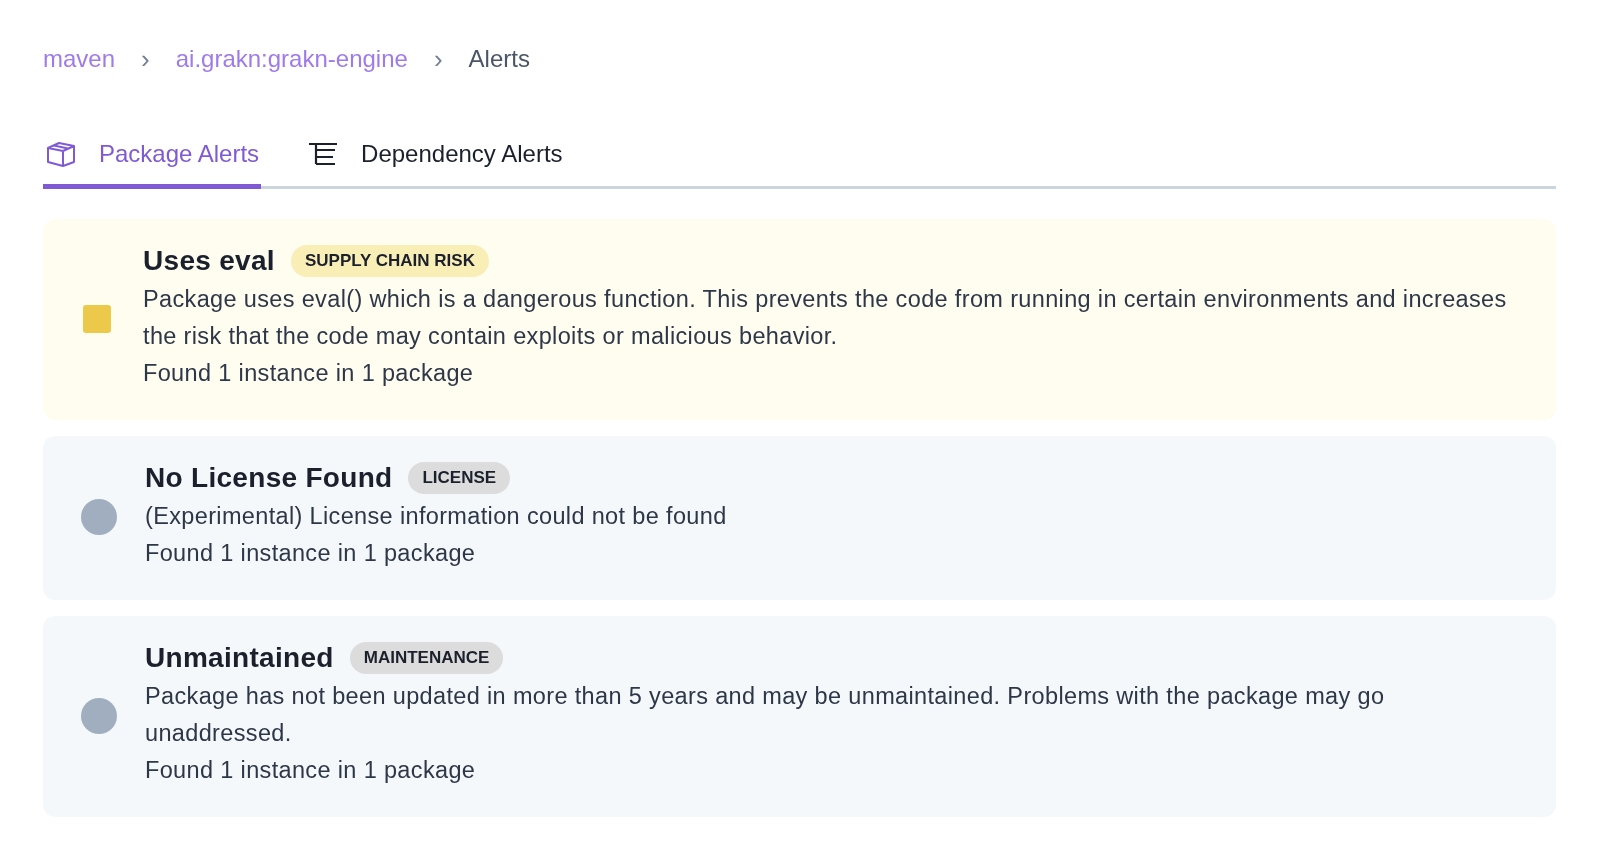 This screenshot has width=1600, height=860. Describe the element at coordinates (435, 164) in the screenshot. I see `tab: Dependency Alerts` at that location.